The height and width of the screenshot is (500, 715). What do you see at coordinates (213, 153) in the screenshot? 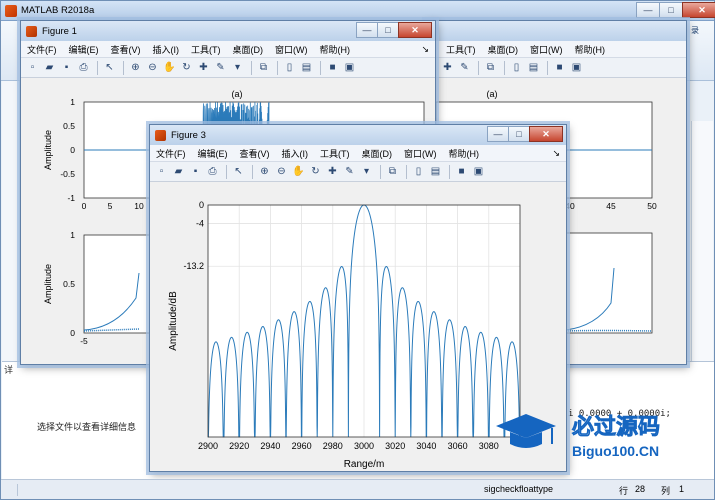
I see `figure3-menu-edit: 编辑(E)` at bounding box center [213, 153].